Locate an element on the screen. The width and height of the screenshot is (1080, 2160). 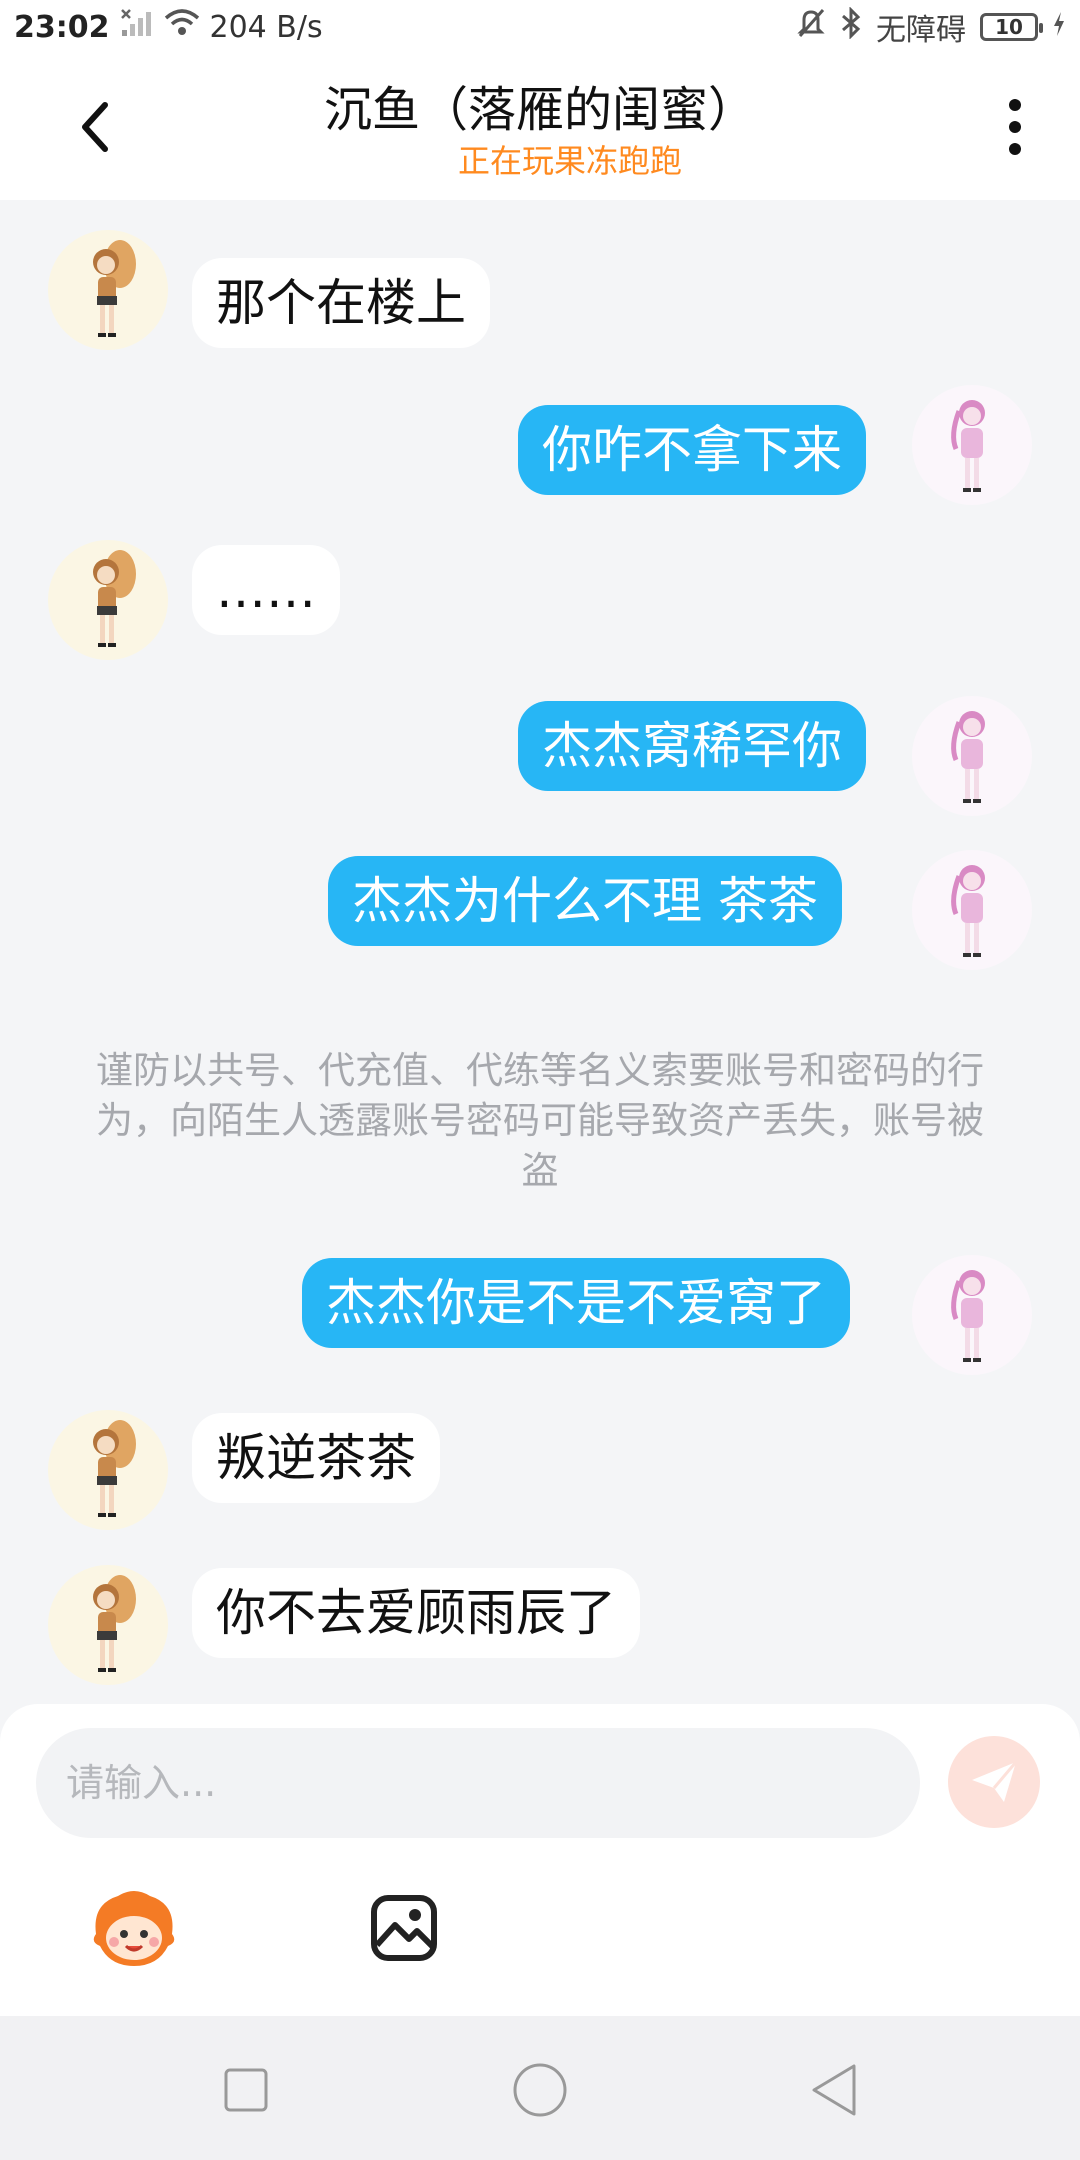
chat-header: 沉鱼（落雁的闺蜜） 正在玩果冻跑跑 is located at coordinates (540, 127).